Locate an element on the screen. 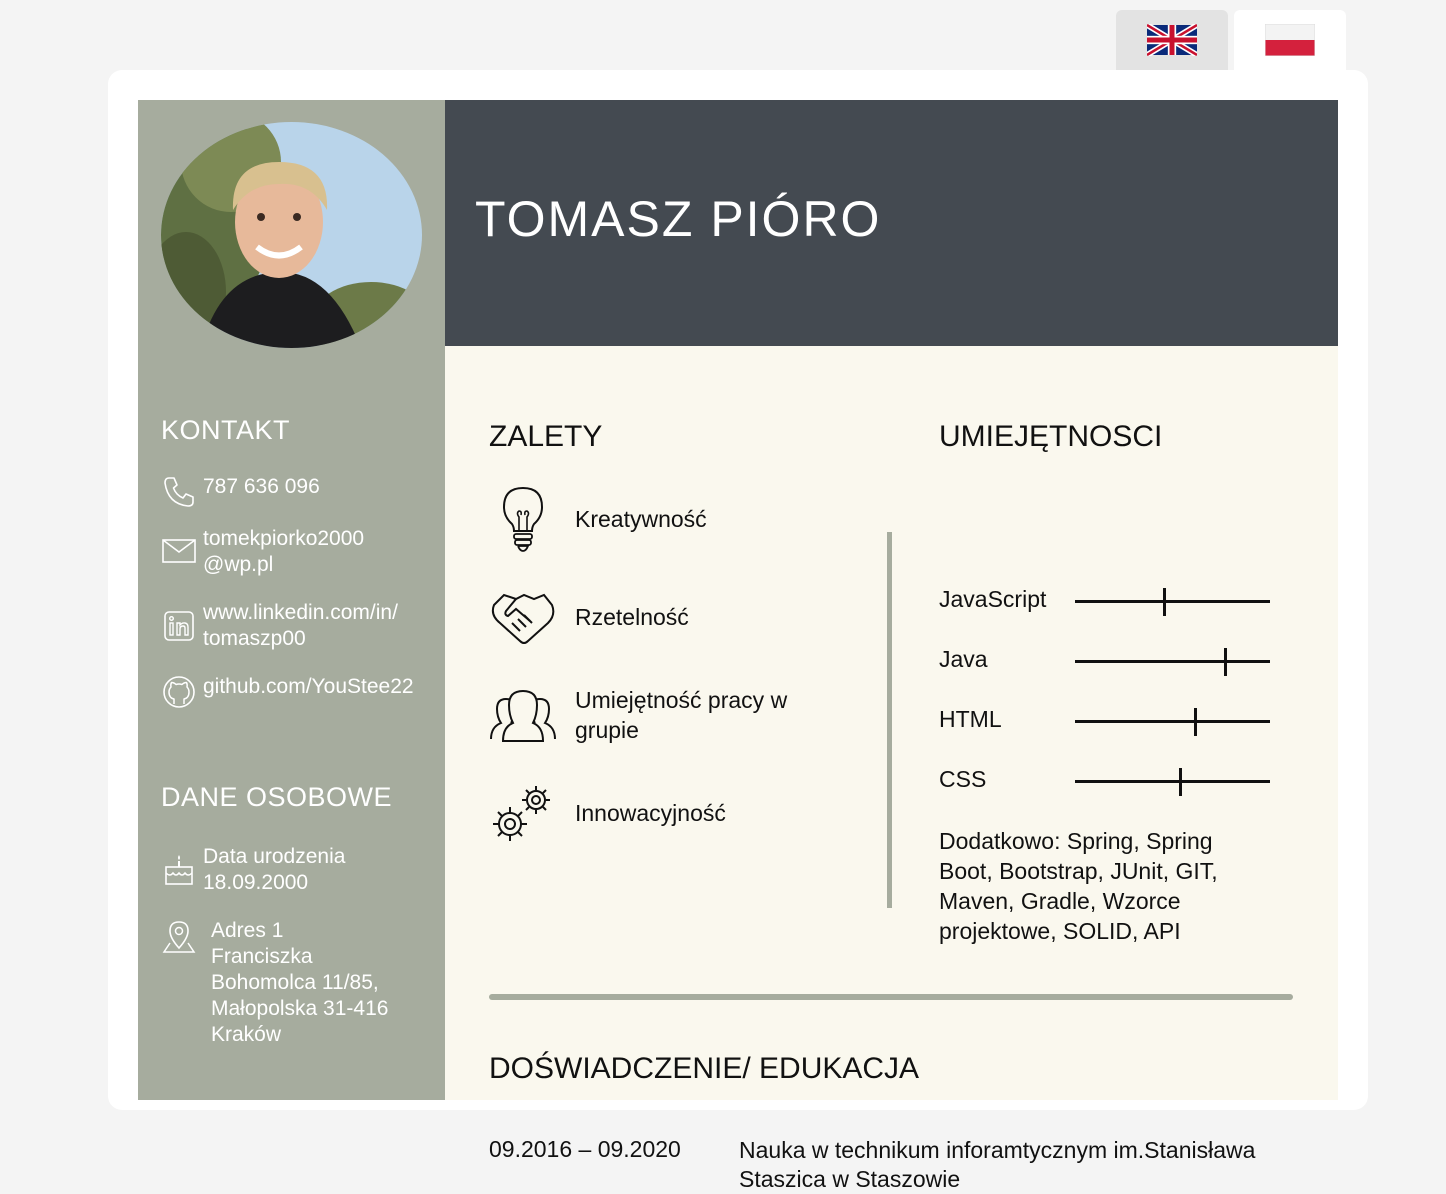 The width and height of the screenshot is (1446, 1194). contact-email: tomekpiorko2000 @wp.pl is located at coordinates (262, 552).